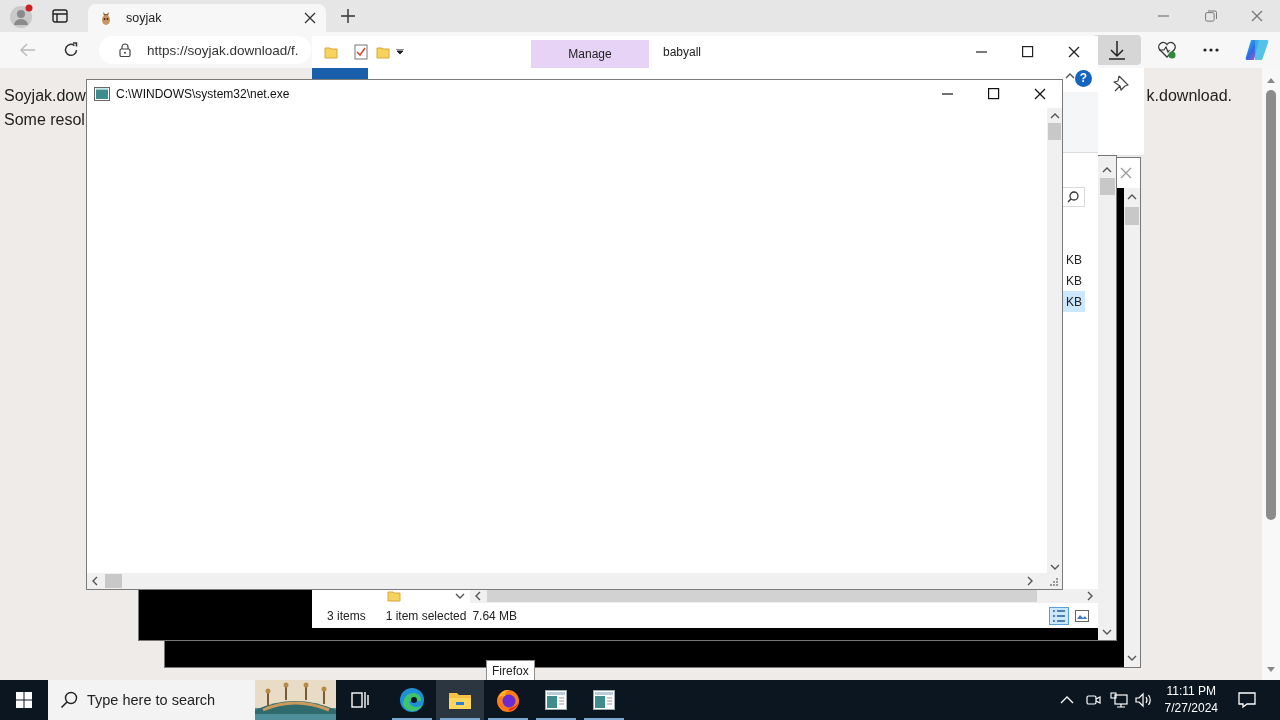 The height and width of the screenshot is (720, 1280). I want to click on page-text: Soyjak.dow, so click(45, 96).